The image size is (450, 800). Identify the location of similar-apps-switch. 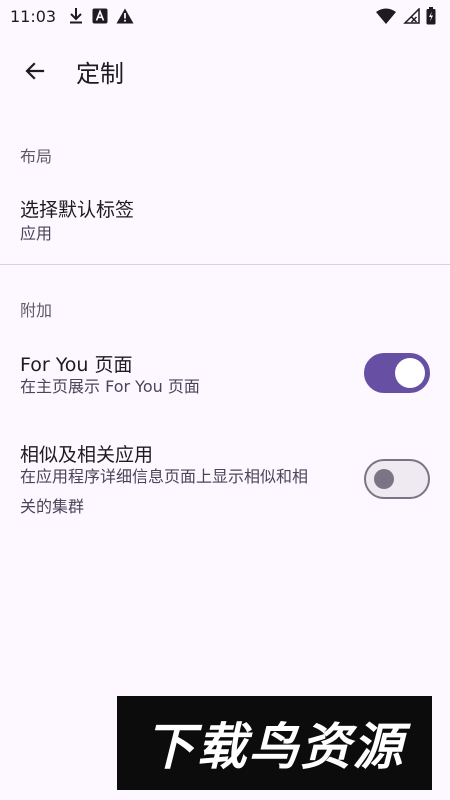
(397, 479).